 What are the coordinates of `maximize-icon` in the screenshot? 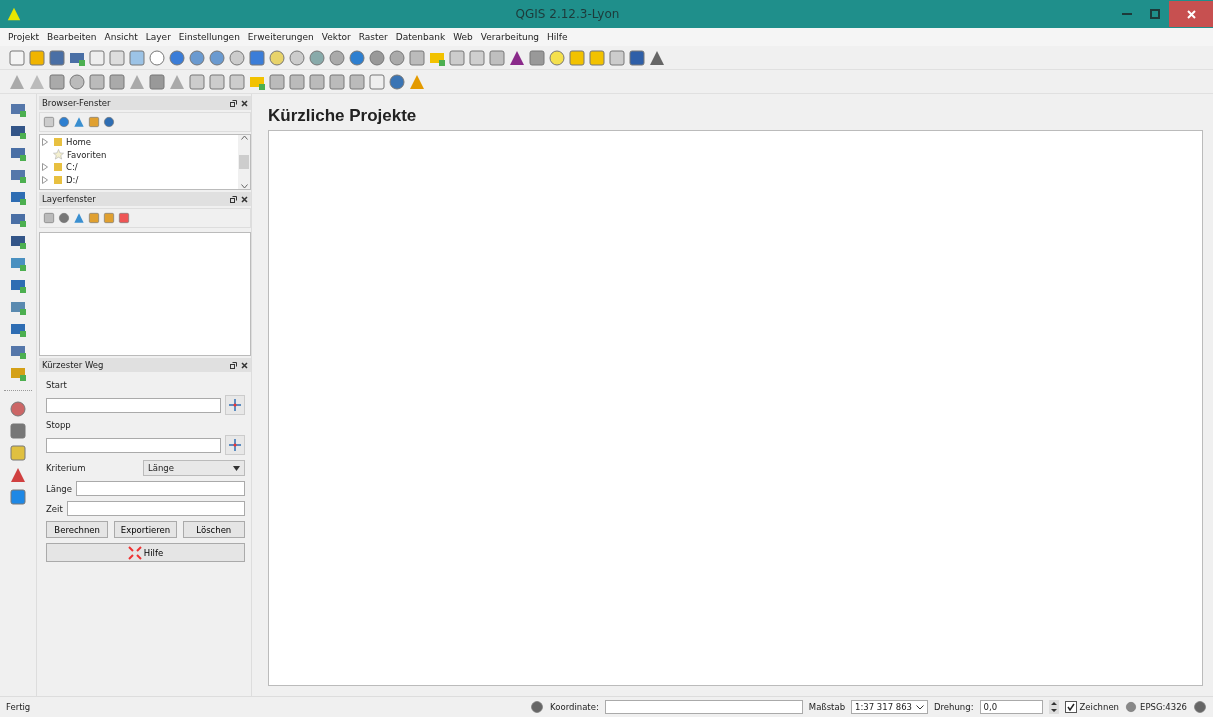 It's located at (1155, 14).